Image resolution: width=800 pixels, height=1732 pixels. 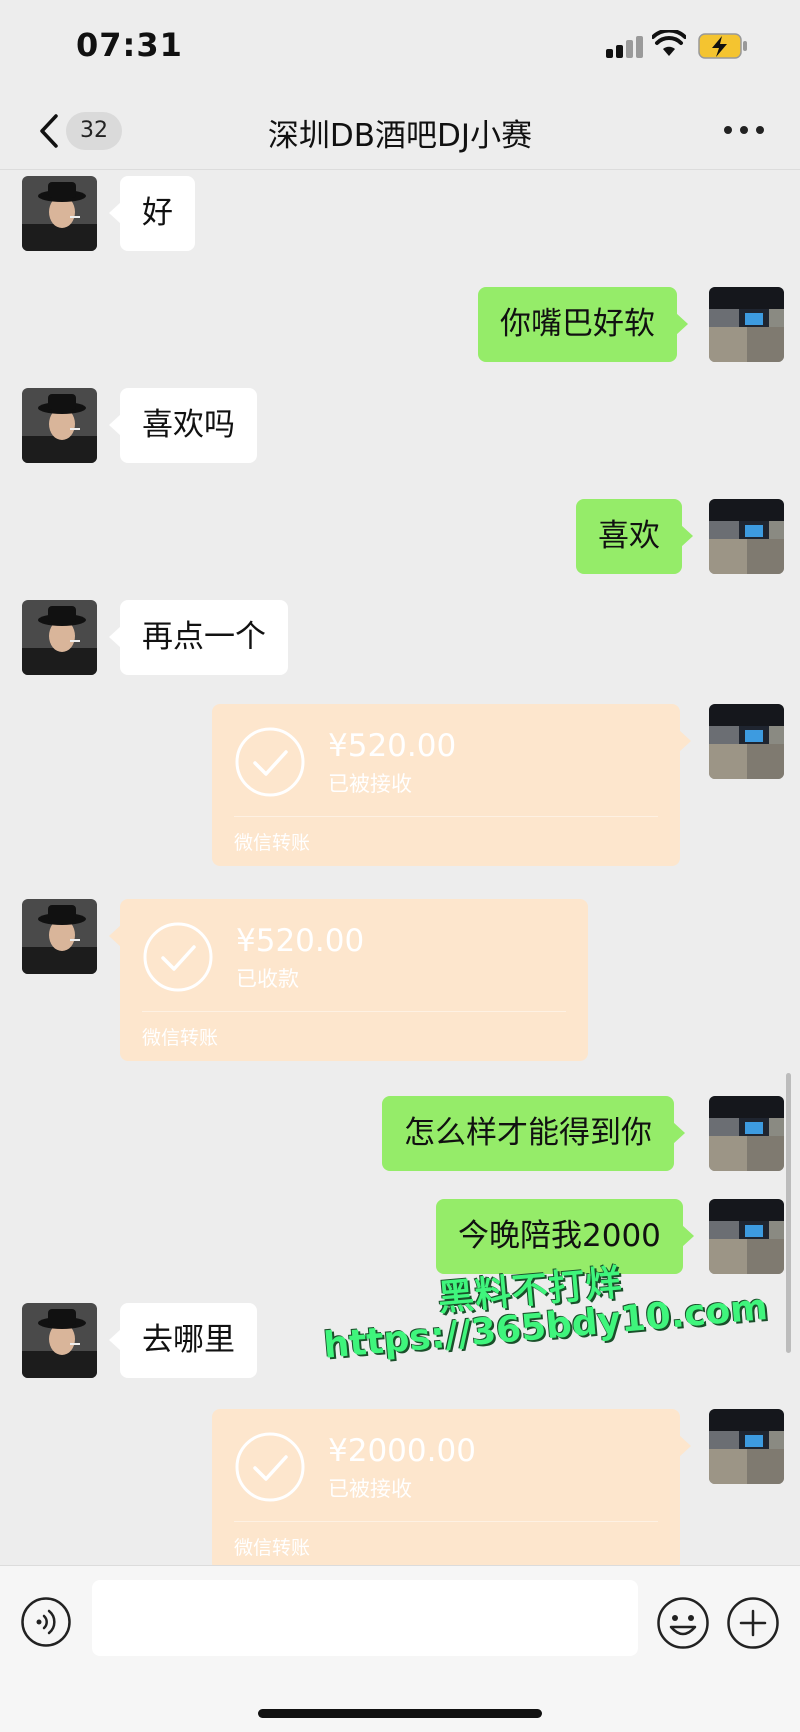 I want to click on input-bar, so click(x=400, y=1648).